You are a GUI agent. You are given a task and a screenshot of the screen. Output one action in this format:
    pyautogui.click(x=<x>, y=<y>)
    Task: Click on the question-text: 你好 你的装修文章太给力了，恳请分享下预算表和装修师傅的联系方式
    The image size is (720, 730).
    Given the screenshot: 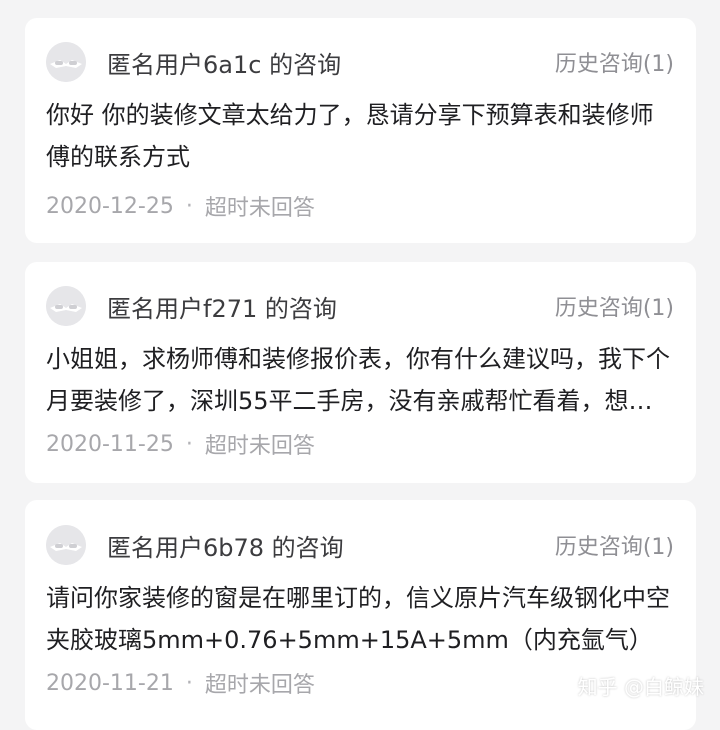 What is the action you would take?
    pyautogui.click(x=350, y=136)
    